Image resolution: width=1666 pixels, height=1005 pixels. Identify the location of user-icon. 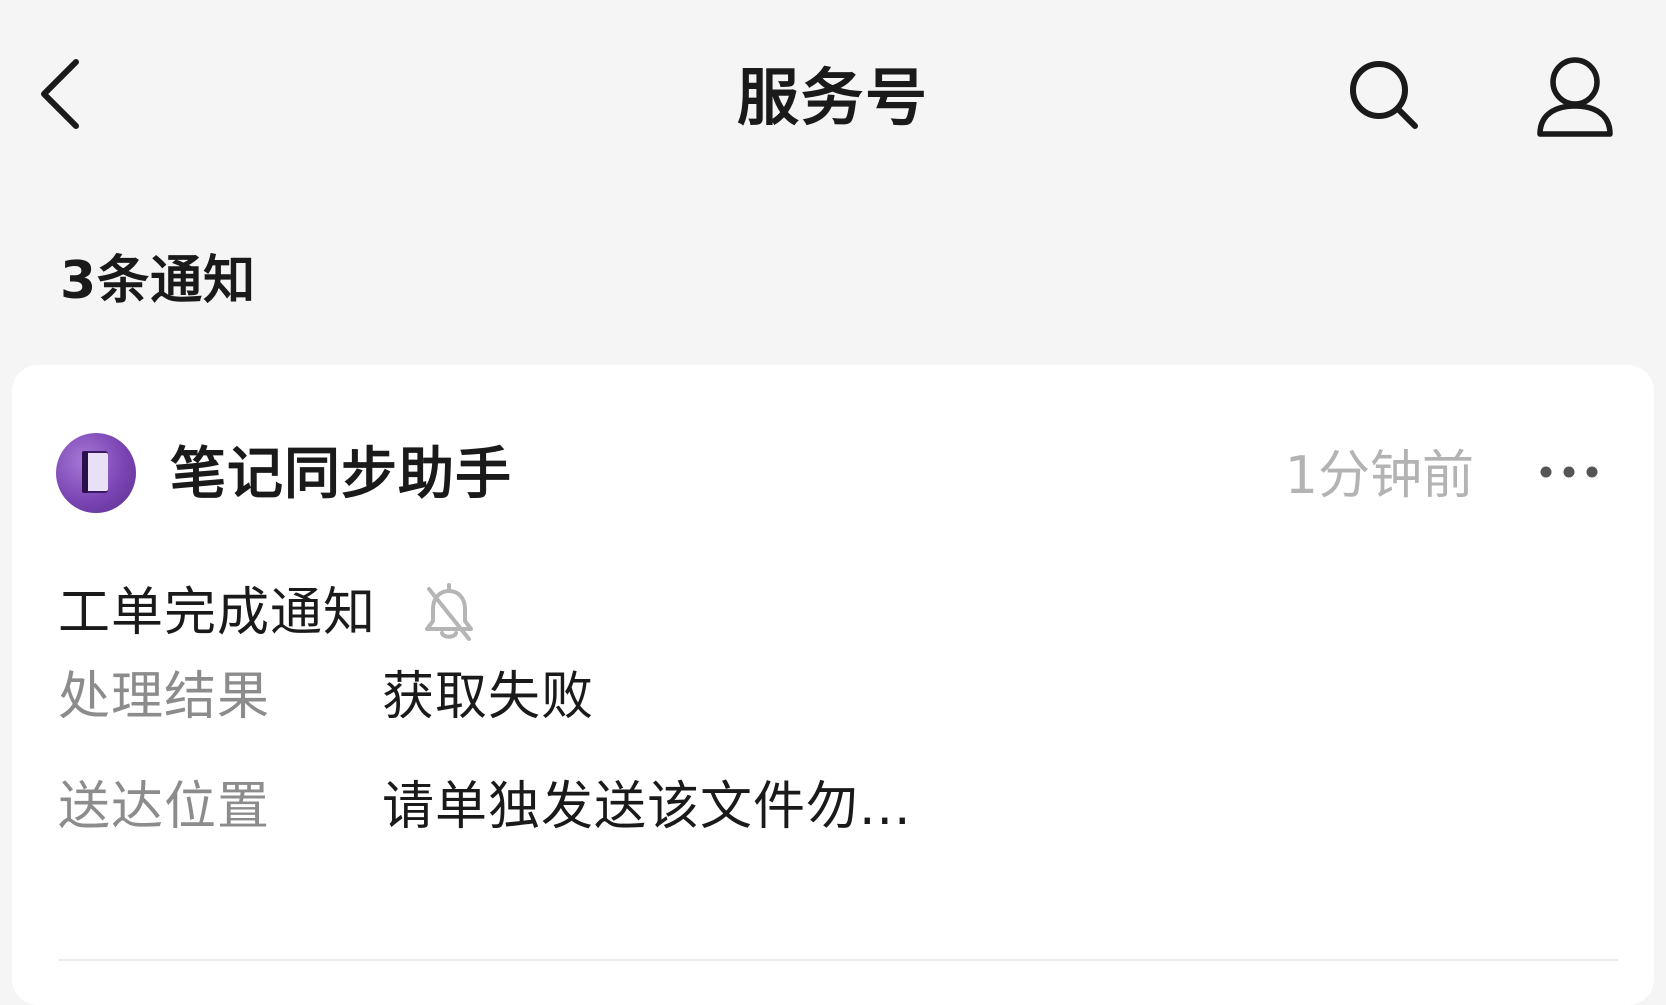
(1575, 97).